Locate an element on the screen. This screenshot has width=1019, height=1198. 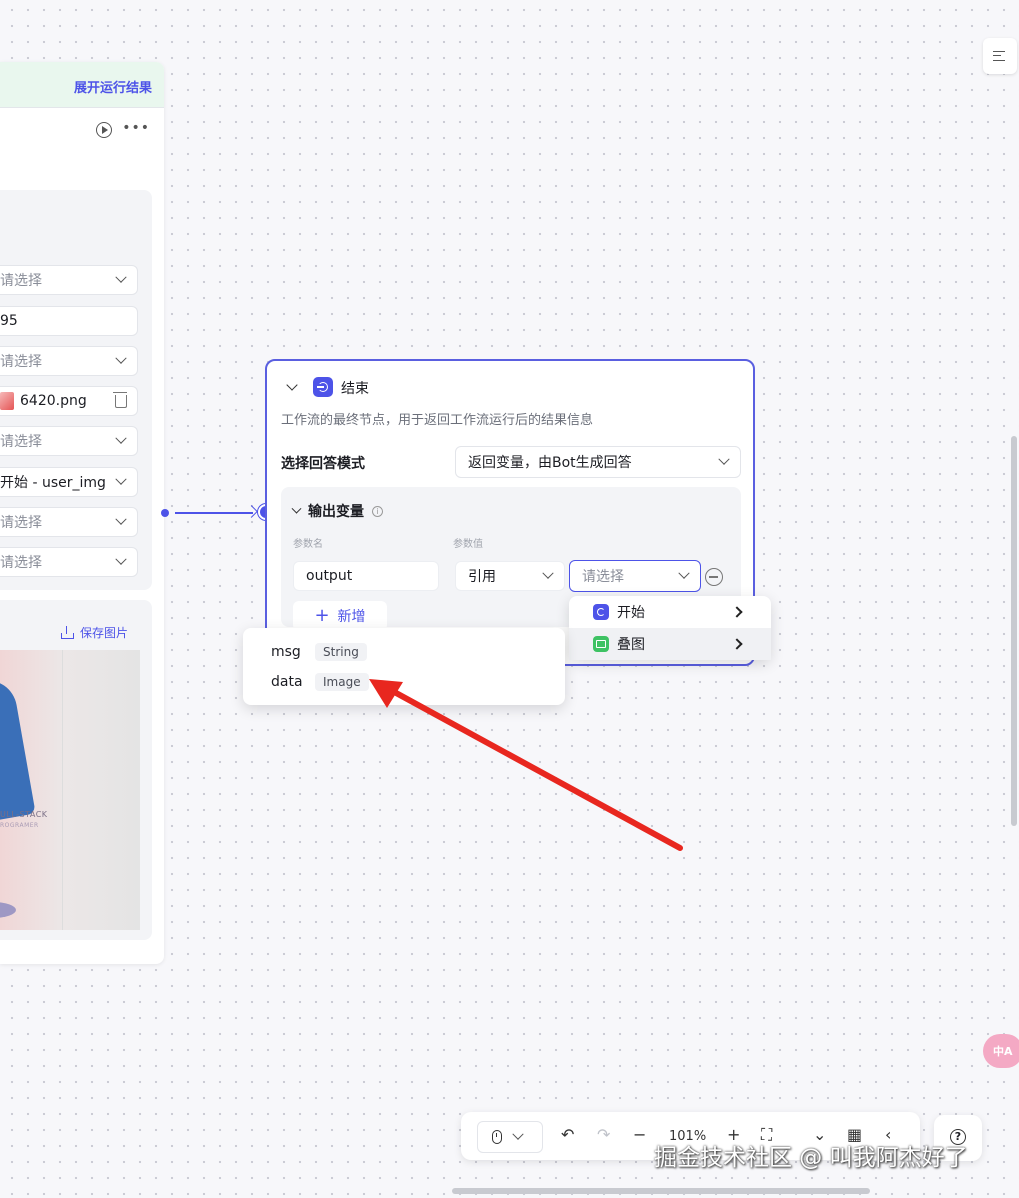
reference-type-select: 引用 is located at coordinates (510, 576).